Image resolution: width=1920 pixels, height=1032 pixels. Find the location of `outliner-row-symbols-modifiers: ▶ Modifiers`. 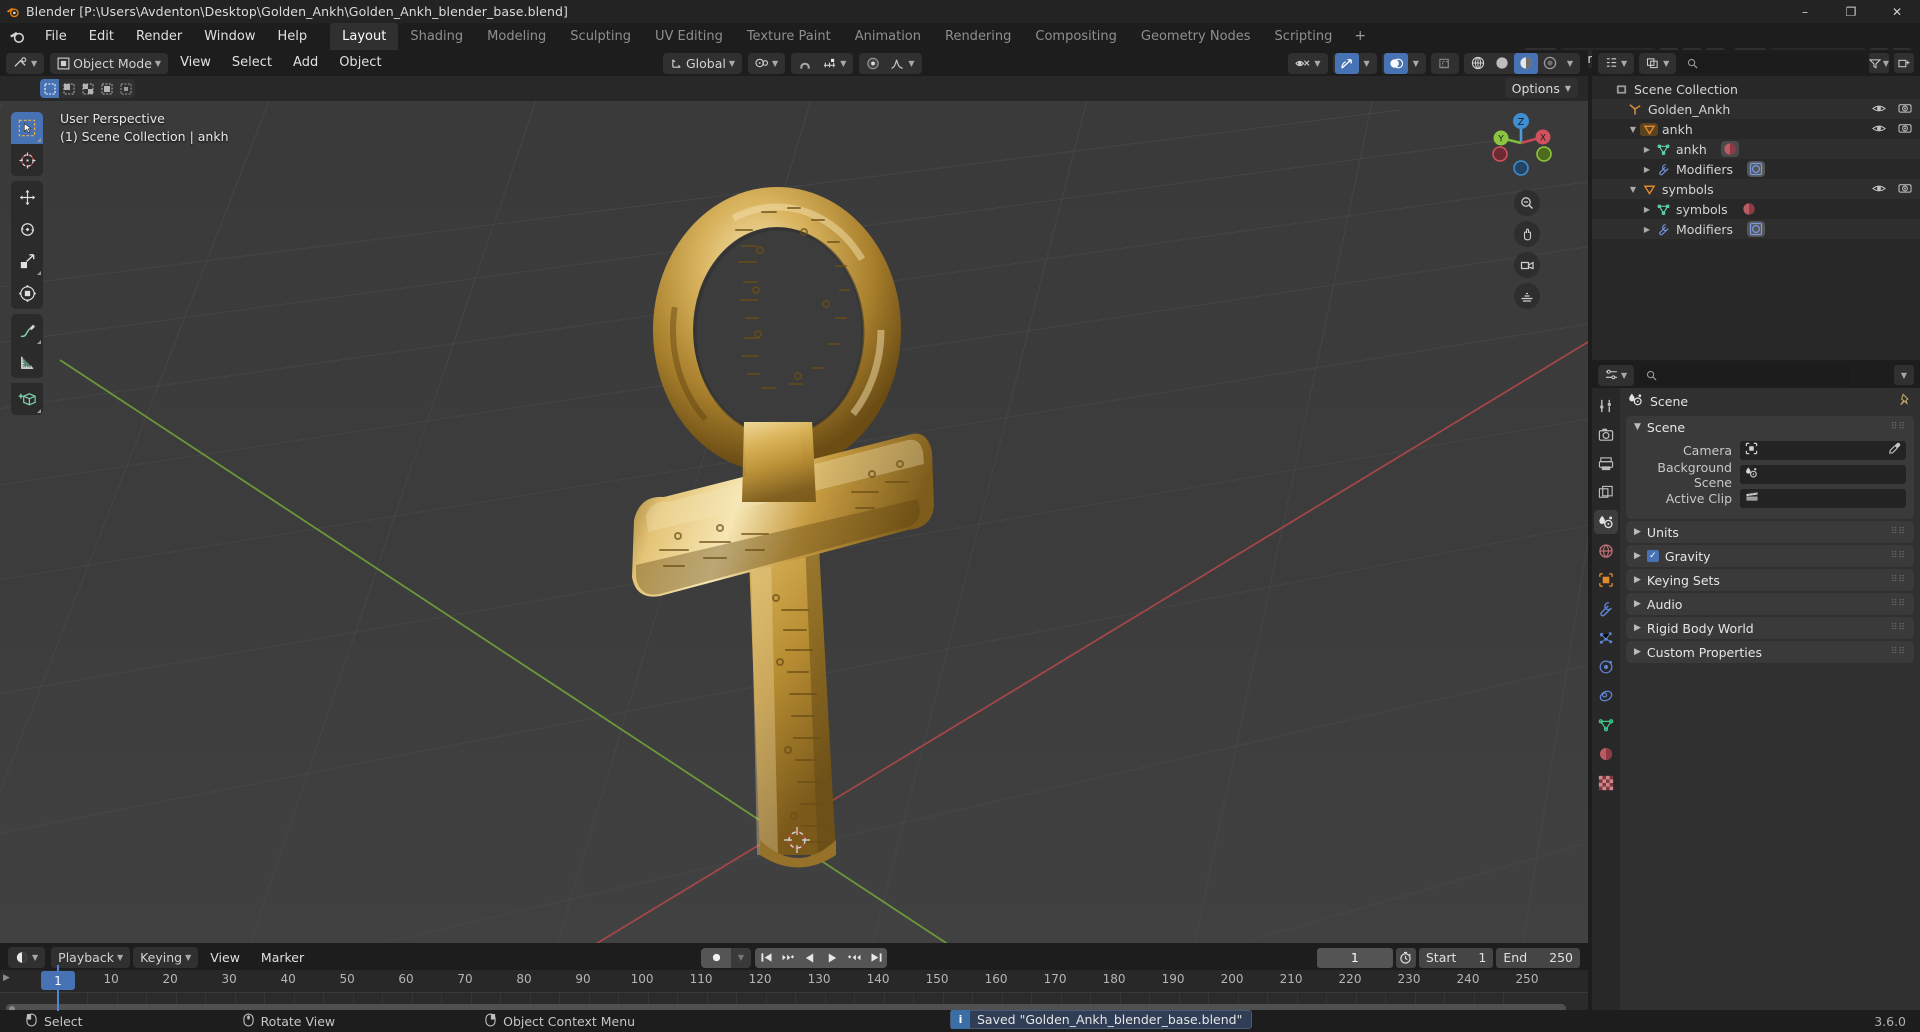

outliner-row-symbols-modifiers: ▶ Modifiers is located at coordinates (1756, 229).